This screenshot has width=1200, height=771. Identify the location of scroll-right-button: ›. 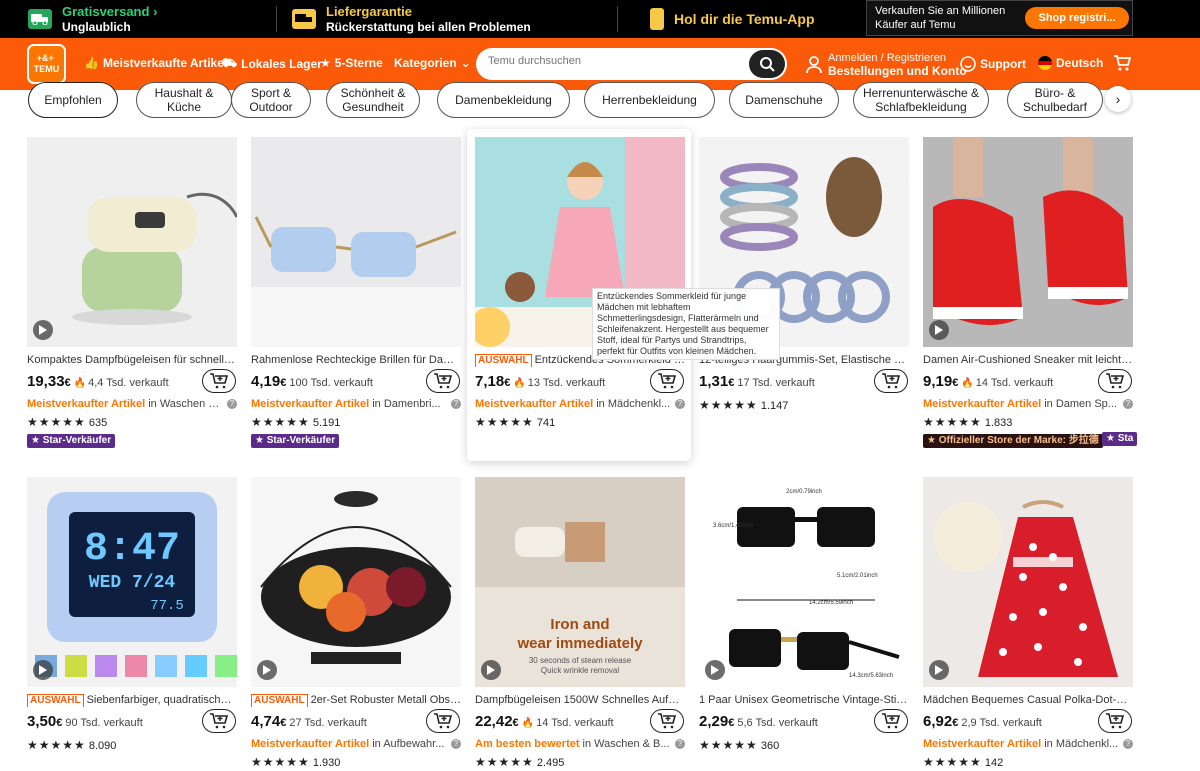
(1118, 99).